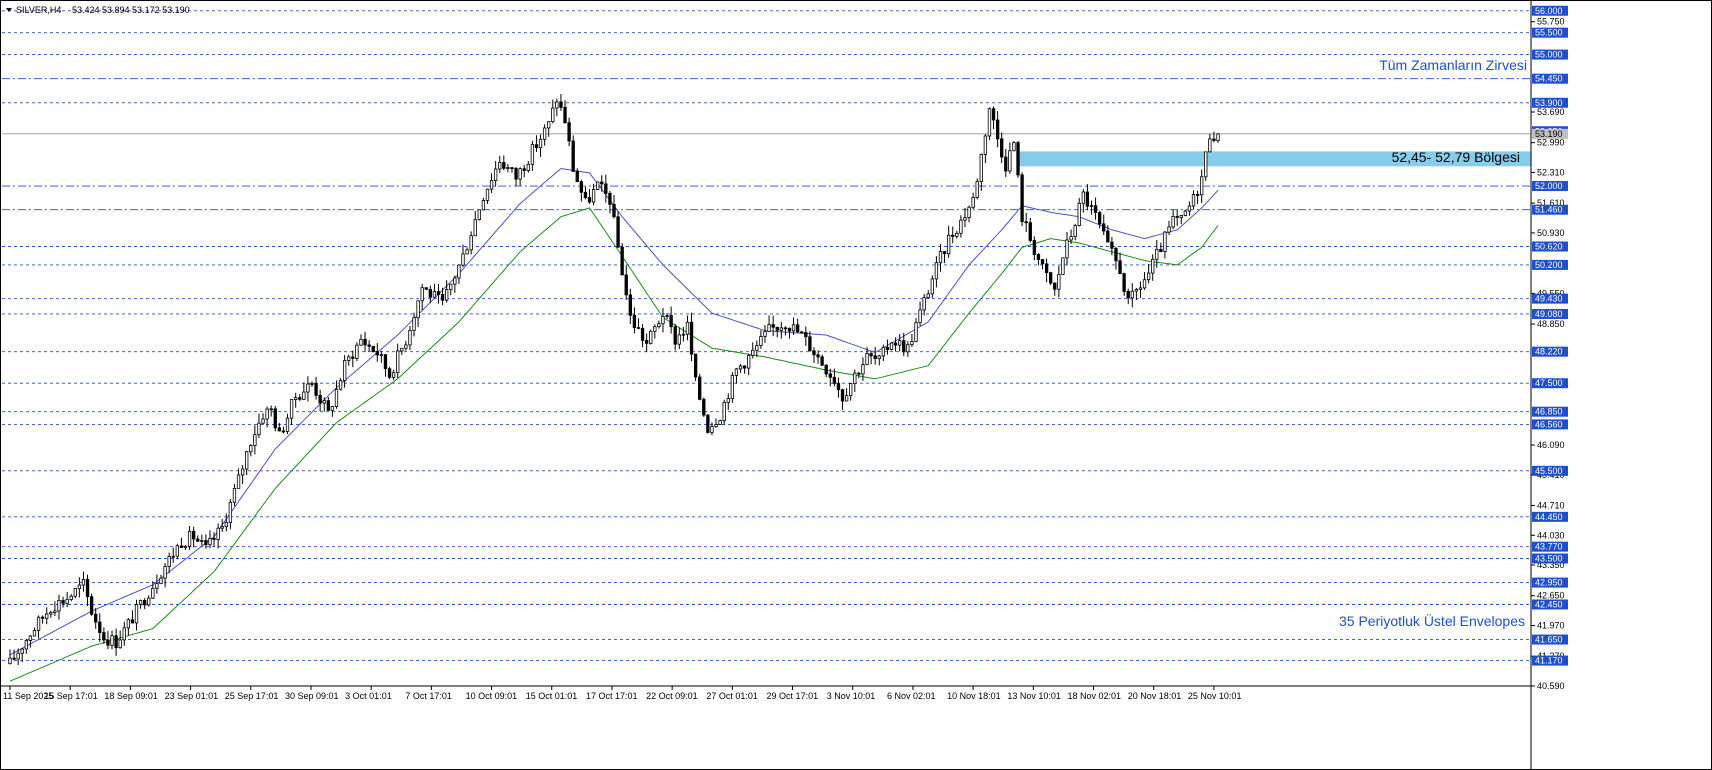  Describe the element at coordinates (1549, 517) in the screenshot. I see `level-badge-label: 44.450` at that location.